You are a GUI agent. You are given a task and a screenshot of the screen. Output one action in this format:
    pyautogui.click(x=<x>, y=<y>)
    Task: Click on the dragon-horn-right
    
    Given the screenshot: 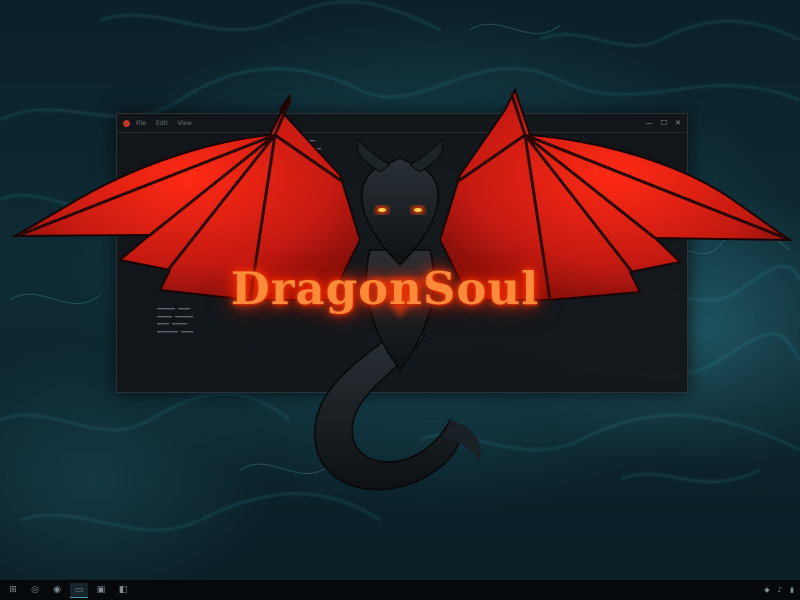 What is the action you would take?
    pyautogui.click(x=426, y=156)
    